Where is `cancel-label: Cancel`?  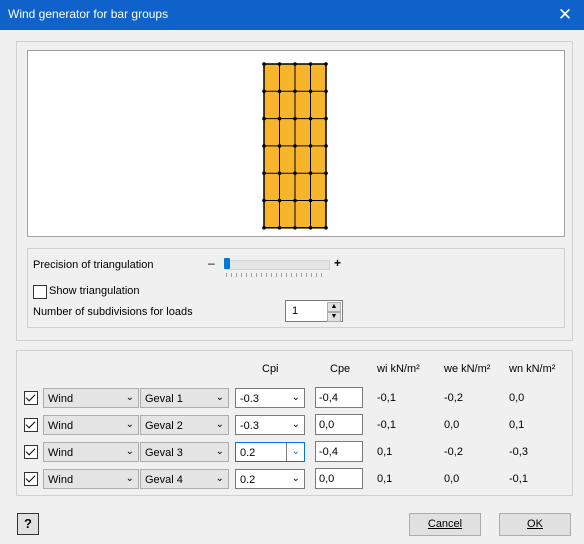
cancel-label: Cancel is located at coordinates (445, 524).